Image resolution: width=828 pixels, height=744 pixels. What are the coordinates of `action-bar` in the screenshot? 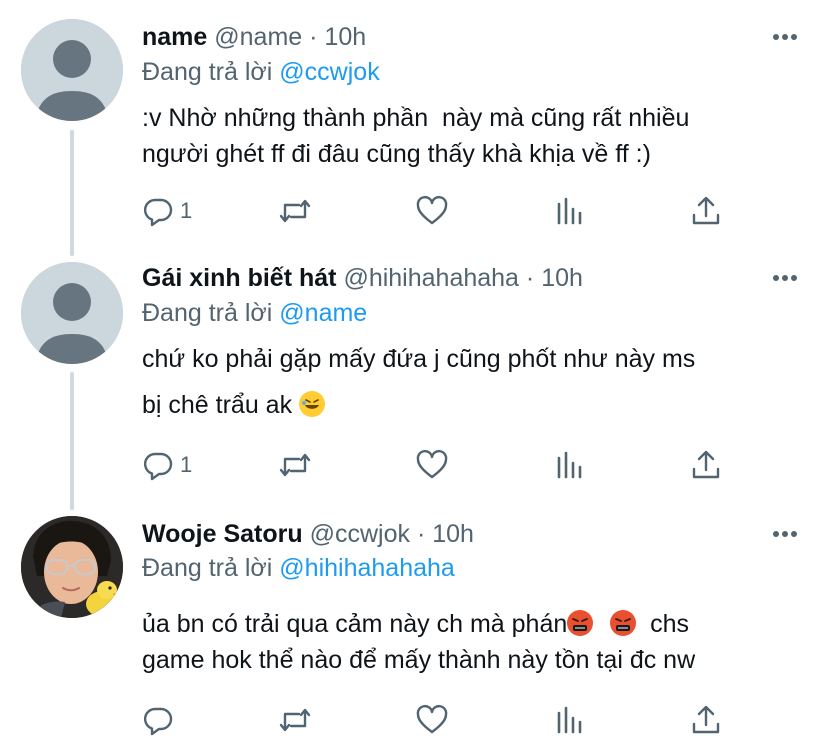 It's located at (442, 720).